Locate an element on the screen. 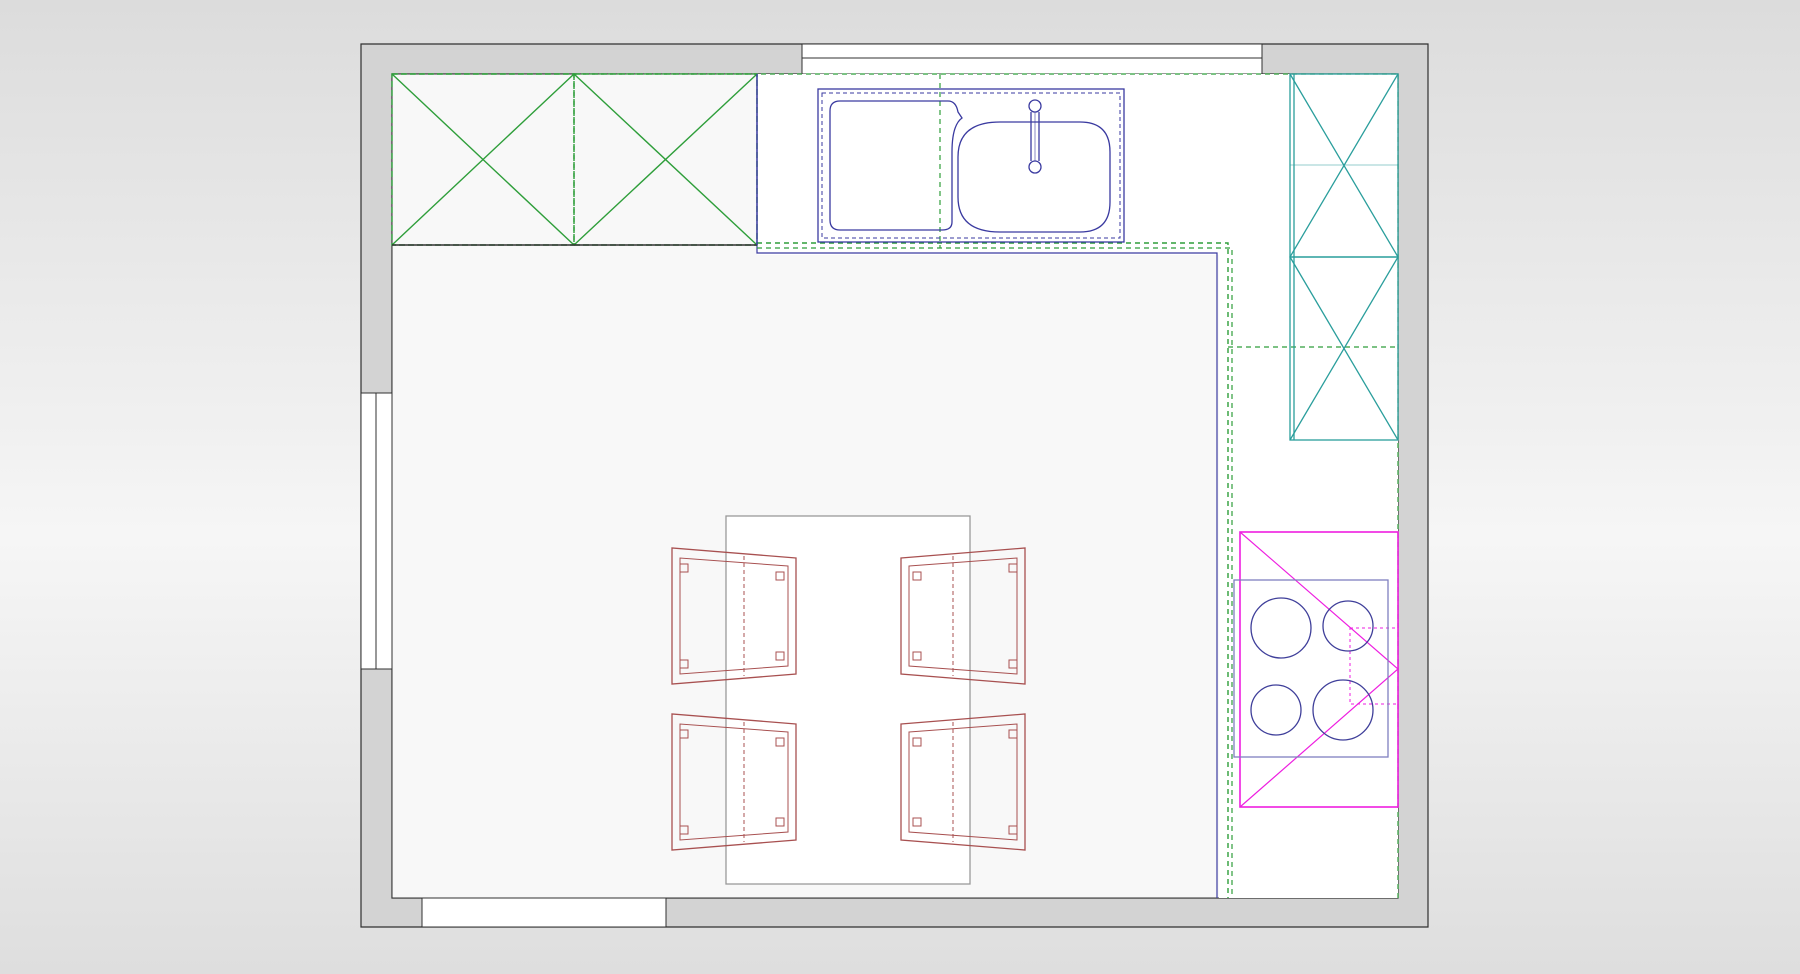 This screenshot has height=974, width=1800. window-left is located at coordinates (376, 531).